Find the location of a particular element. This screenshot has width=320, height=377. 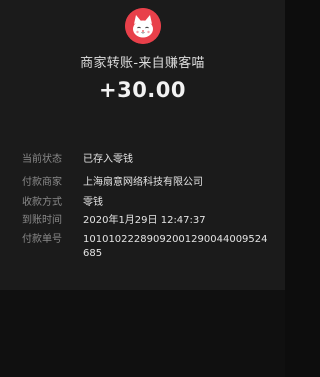

detail-value: 10101022289092001290044009524685 is located at coordinates (175, 246).